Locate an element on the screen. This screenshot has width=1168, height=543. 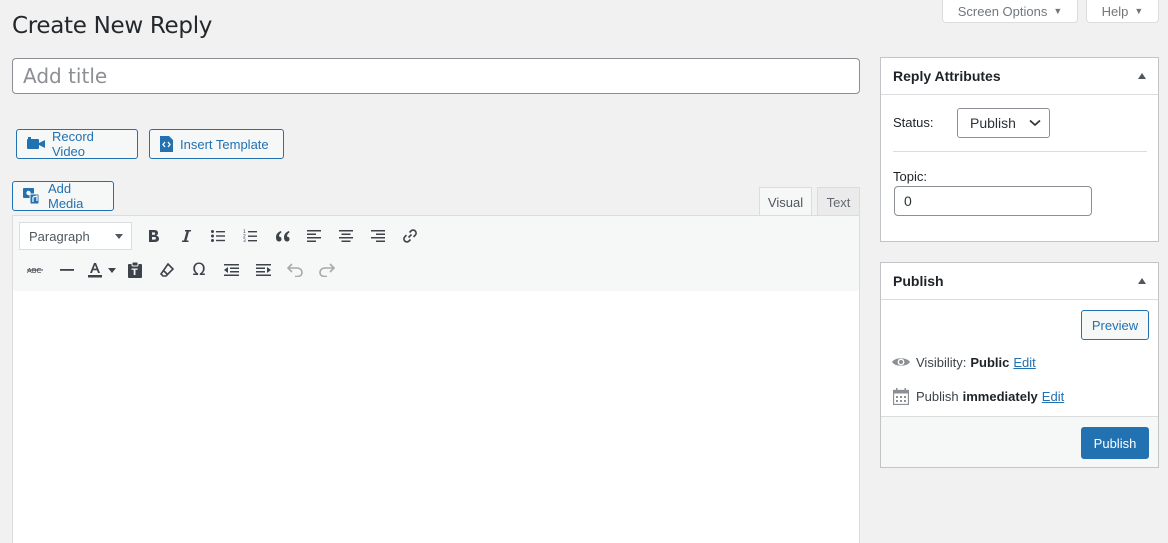
visibility-row: Visibility: Public Edit is located at coordinates (963, 362).